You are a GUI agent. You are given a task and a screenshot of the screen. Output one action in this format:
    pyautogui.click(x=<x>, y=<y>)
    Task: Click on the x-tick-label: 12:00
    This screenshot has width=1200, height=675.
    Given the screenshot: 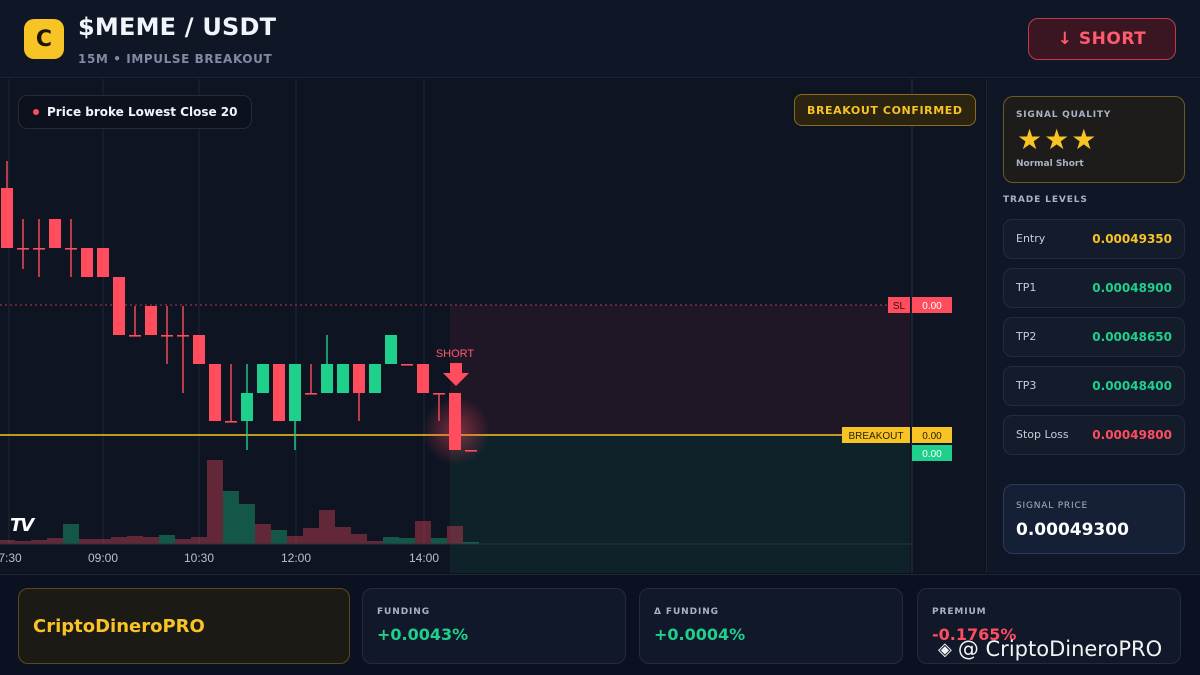 What is the action you would take?
    pyautogui.click(x=296, y=558)
    